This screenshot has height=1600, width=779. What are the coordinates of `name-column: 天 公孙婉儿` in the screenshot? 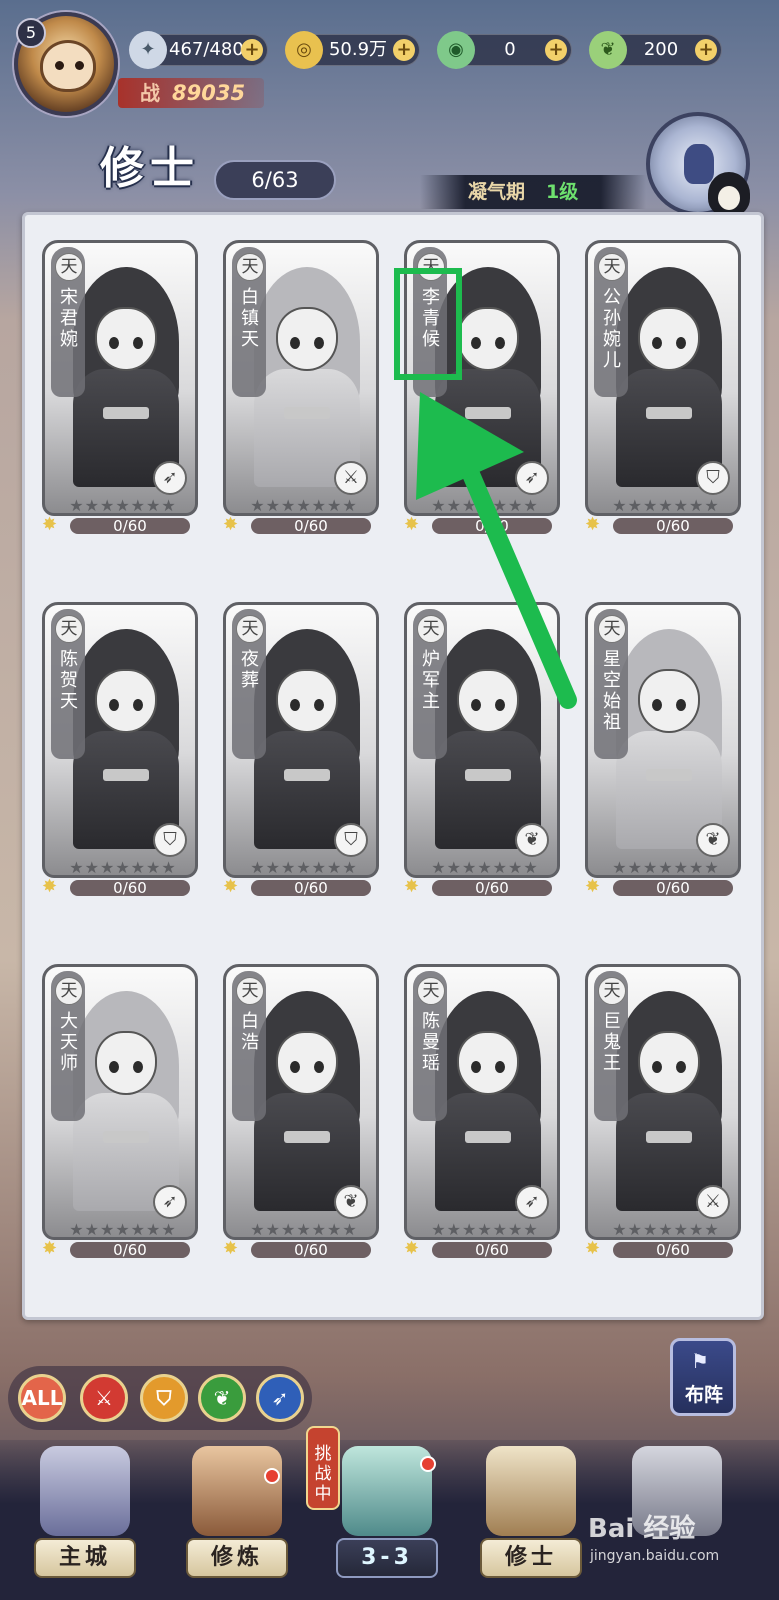 It's located at (611, 322).